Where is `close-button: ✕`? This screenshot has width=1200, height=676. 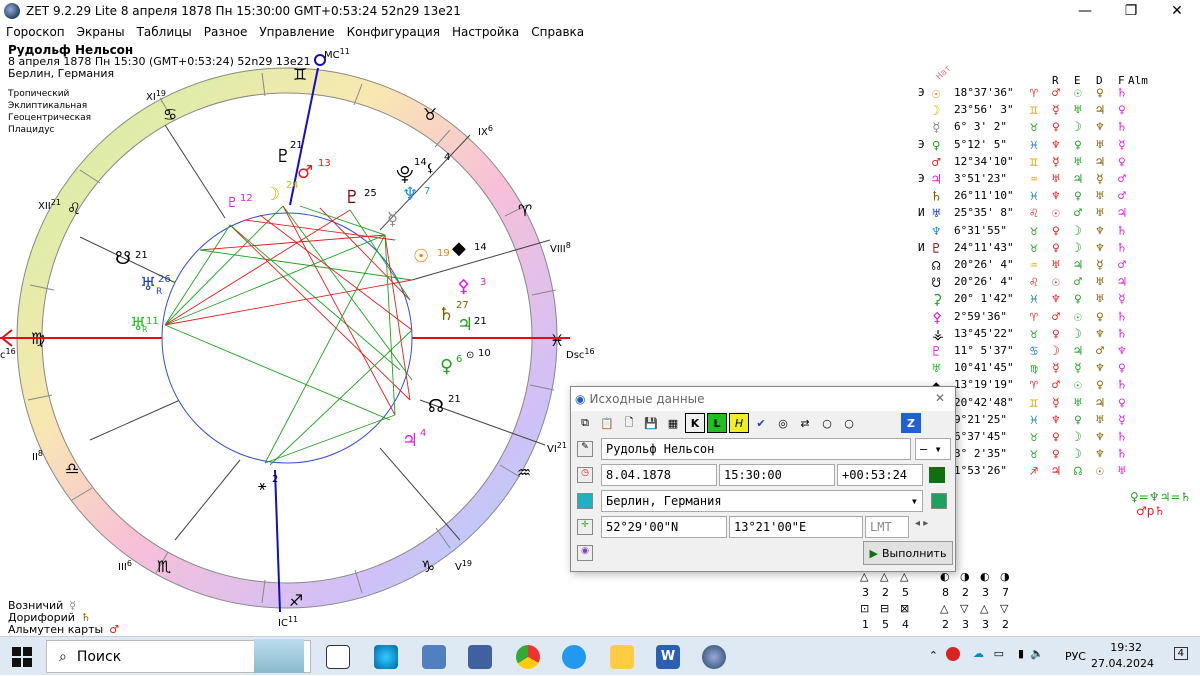 close-button: ✕ is located at coordinates (1177, 11).